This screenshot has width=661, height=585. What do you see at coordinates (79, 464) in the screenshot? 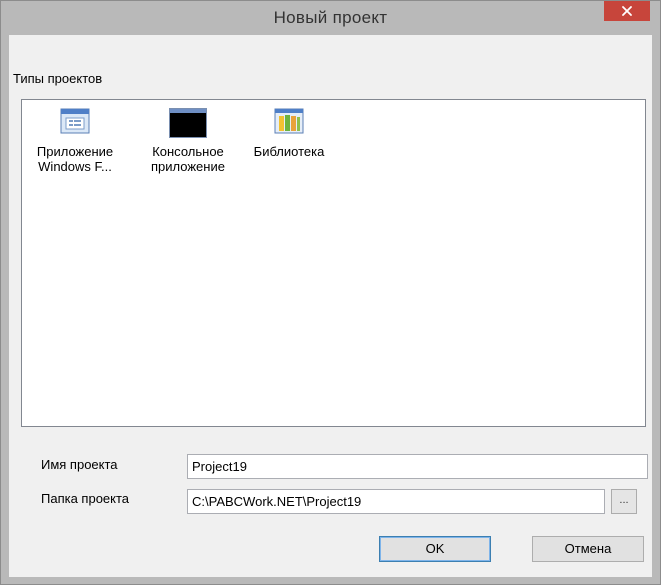
I see `project-name-label: Имя проекта` at bounding box center [79, 464].